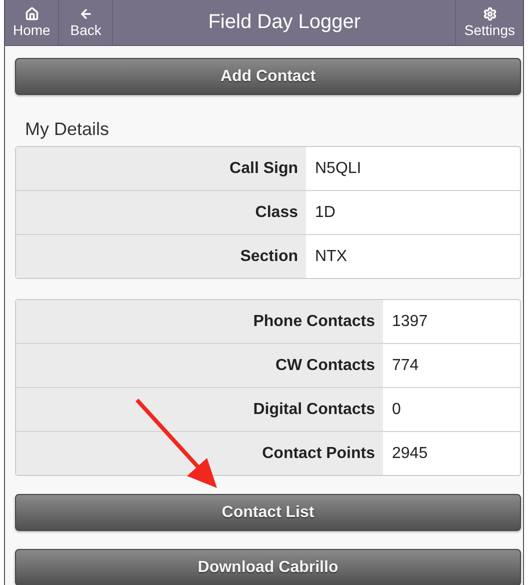  I want to click on settings-icon, so click(489, 14).